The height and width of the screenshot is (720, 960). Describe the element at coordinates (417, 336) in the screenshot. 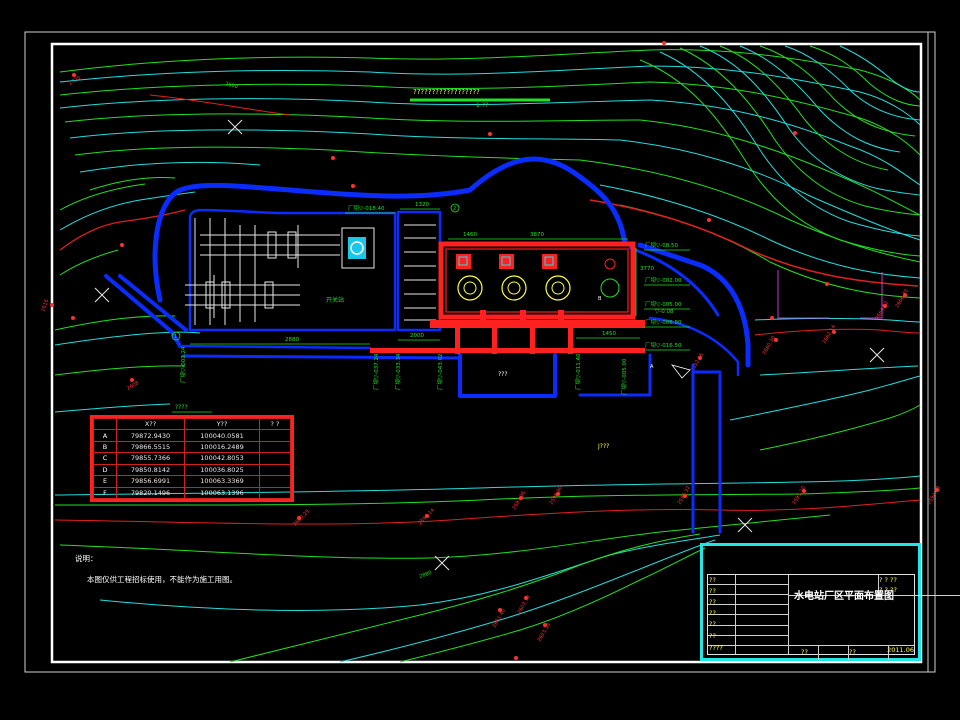

I see `dim-f: 2000` at that location.